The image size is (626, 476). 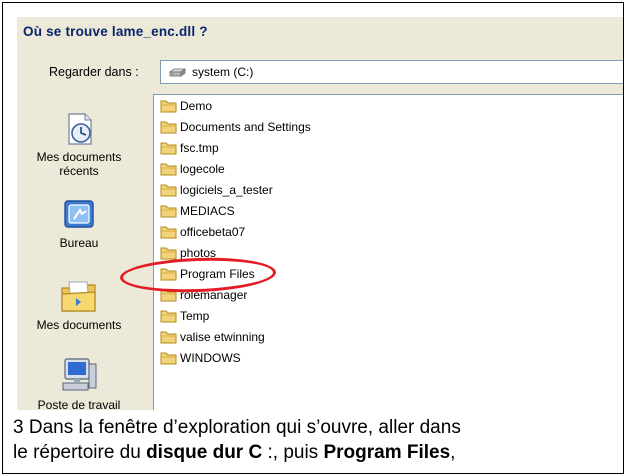 What do you see at coordinates (78, 296) in the screenshot?
I see `my-documents-icon` at bounding box center [78, 296].